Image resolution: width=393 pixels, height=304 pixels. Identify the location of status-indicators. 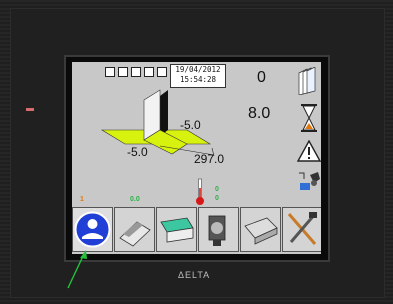
(136, 72).